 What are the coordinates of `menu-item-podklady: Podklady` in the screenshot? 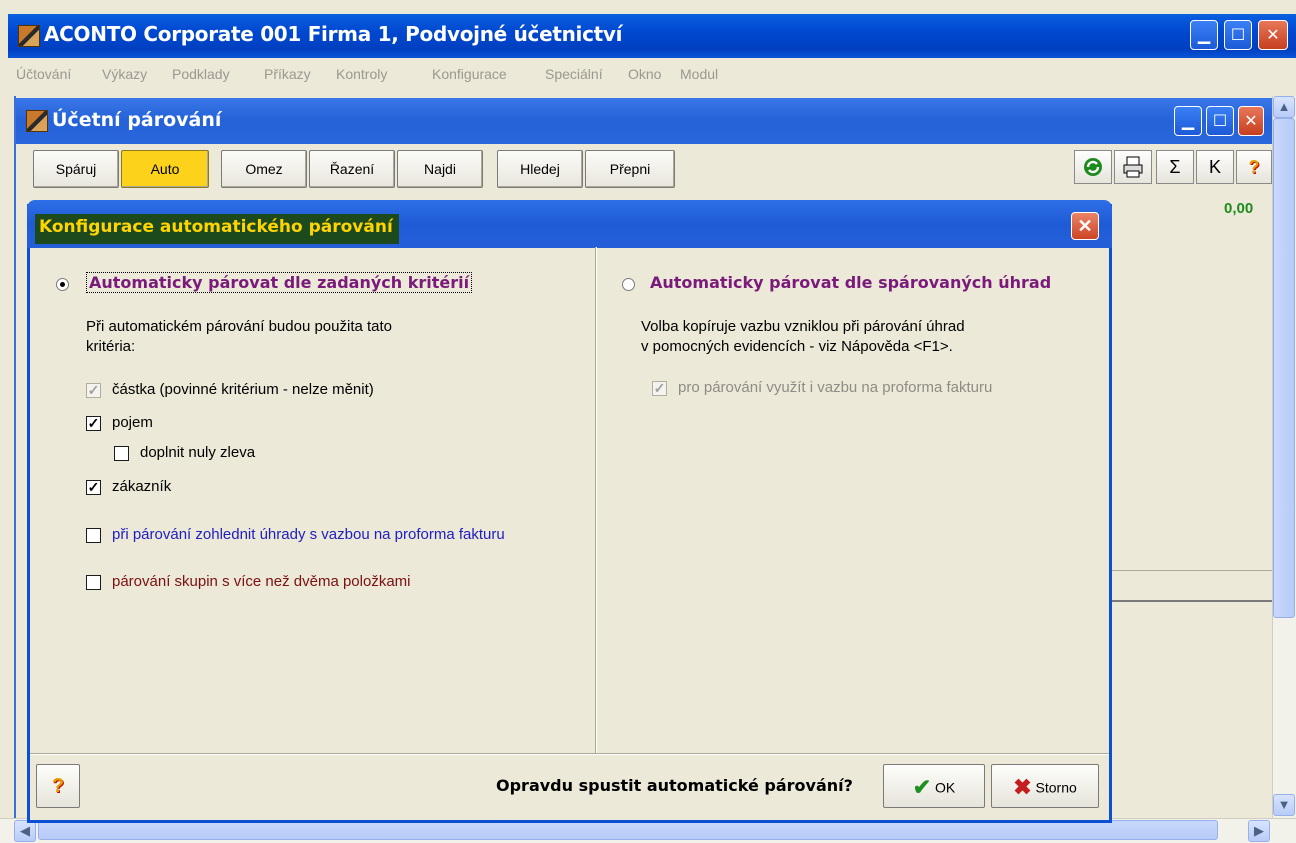 It's located at (201, 74).